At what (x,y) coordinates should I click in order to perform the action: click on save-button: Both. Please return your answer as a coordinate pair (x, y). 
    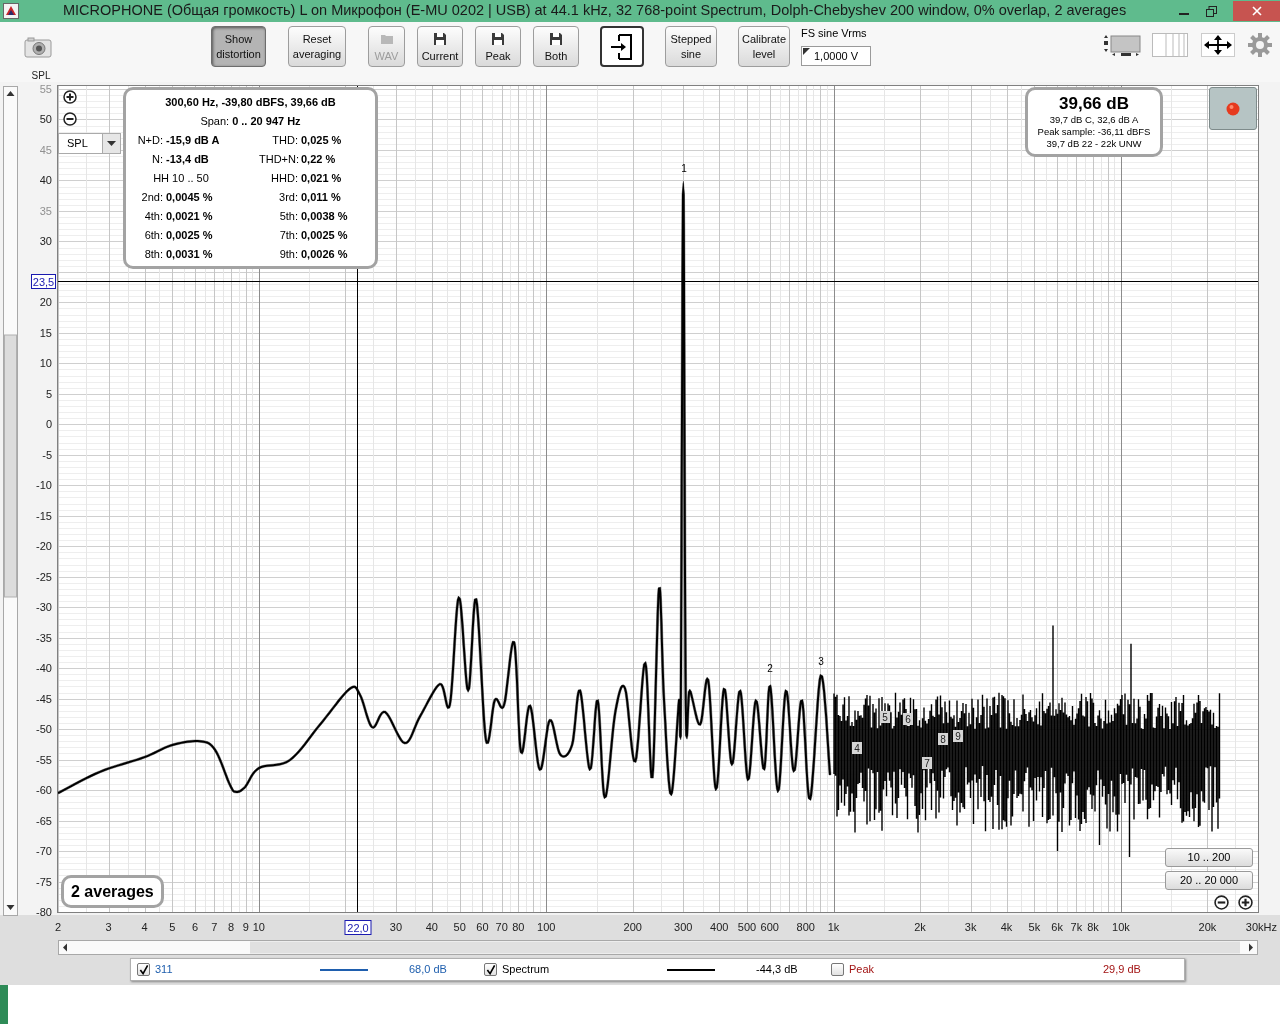
    Looking at the image, I should click on (556, 46).